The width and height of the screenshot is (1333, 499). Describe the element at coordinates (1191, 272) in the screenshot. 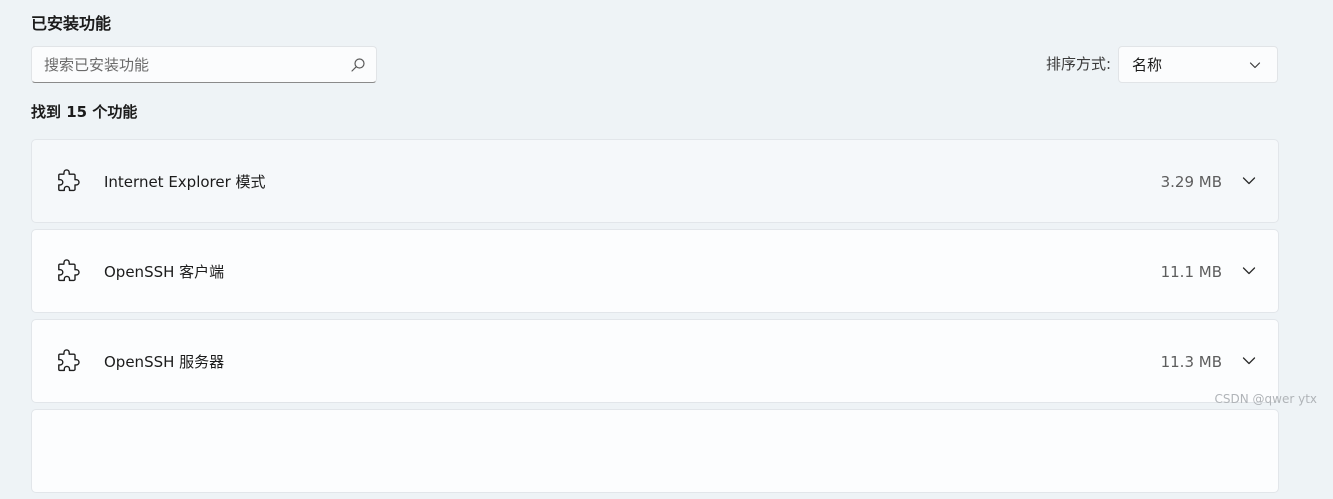

I see `feature-size: 11.1 MB` at that location.